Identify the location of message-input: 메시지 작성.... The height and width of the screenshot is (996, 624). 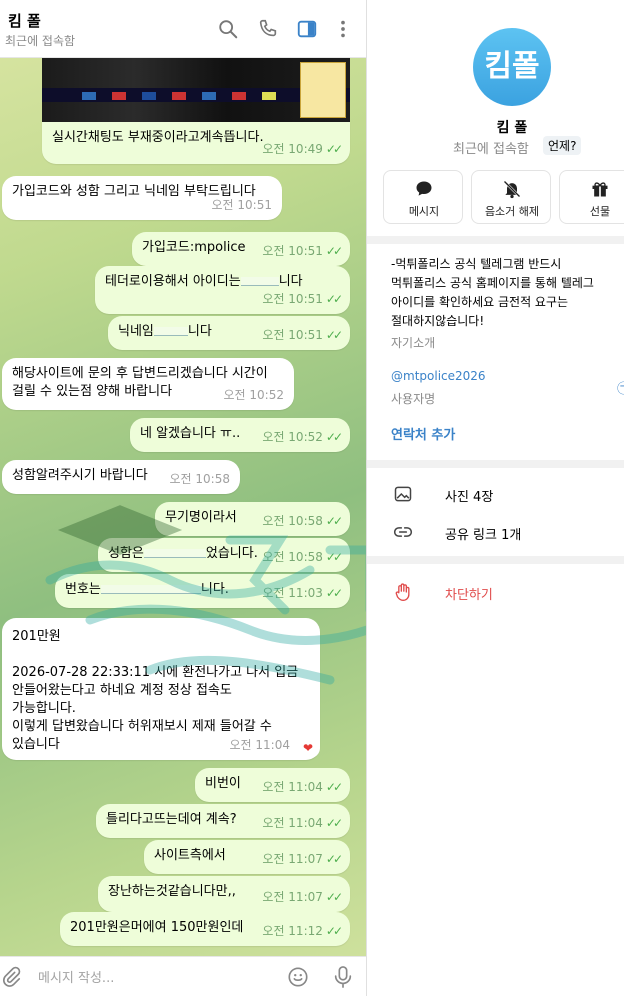
(76, 976).